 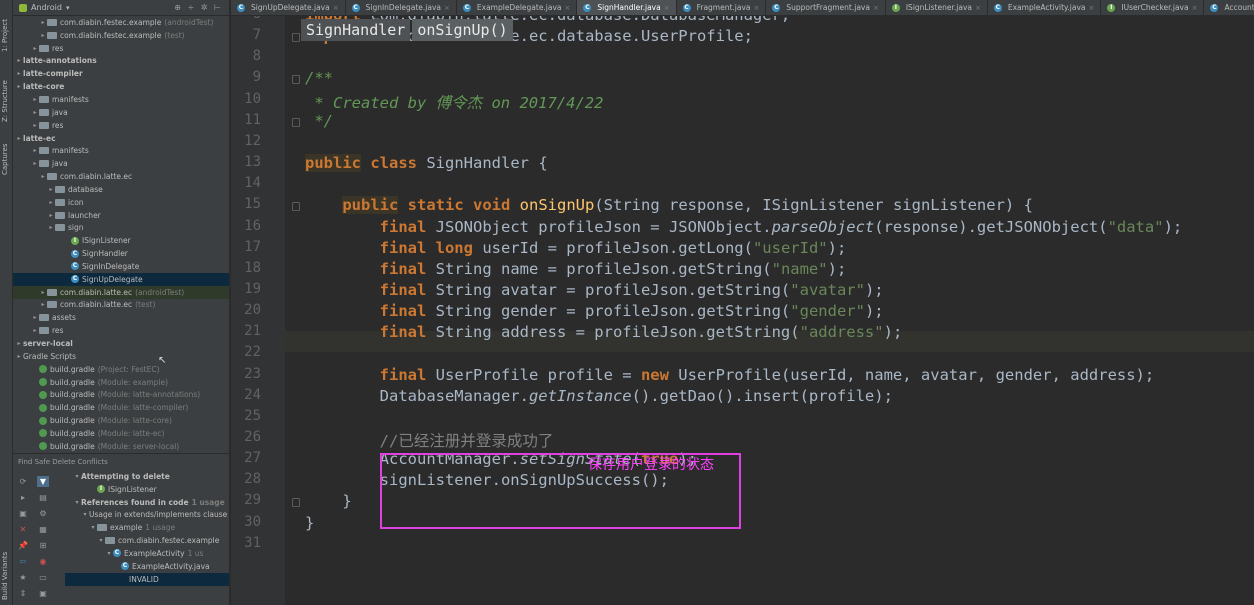 I want to click on tree-item: ▸ assets, so click(x=121, y=317).